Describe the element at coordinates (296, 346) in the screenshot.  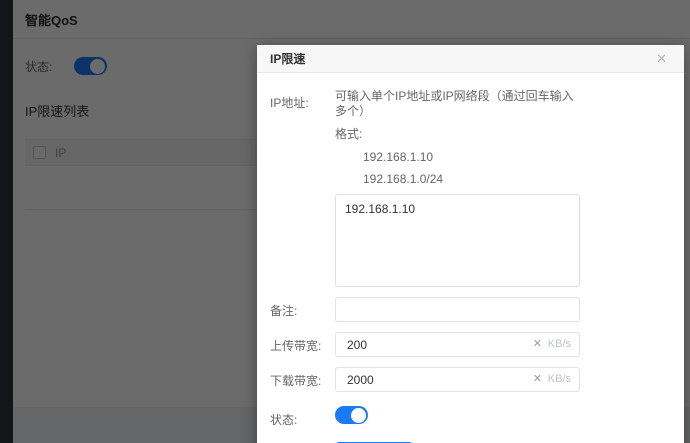
I see `upload-bandwidth-label: 上传带宽:` at that location.